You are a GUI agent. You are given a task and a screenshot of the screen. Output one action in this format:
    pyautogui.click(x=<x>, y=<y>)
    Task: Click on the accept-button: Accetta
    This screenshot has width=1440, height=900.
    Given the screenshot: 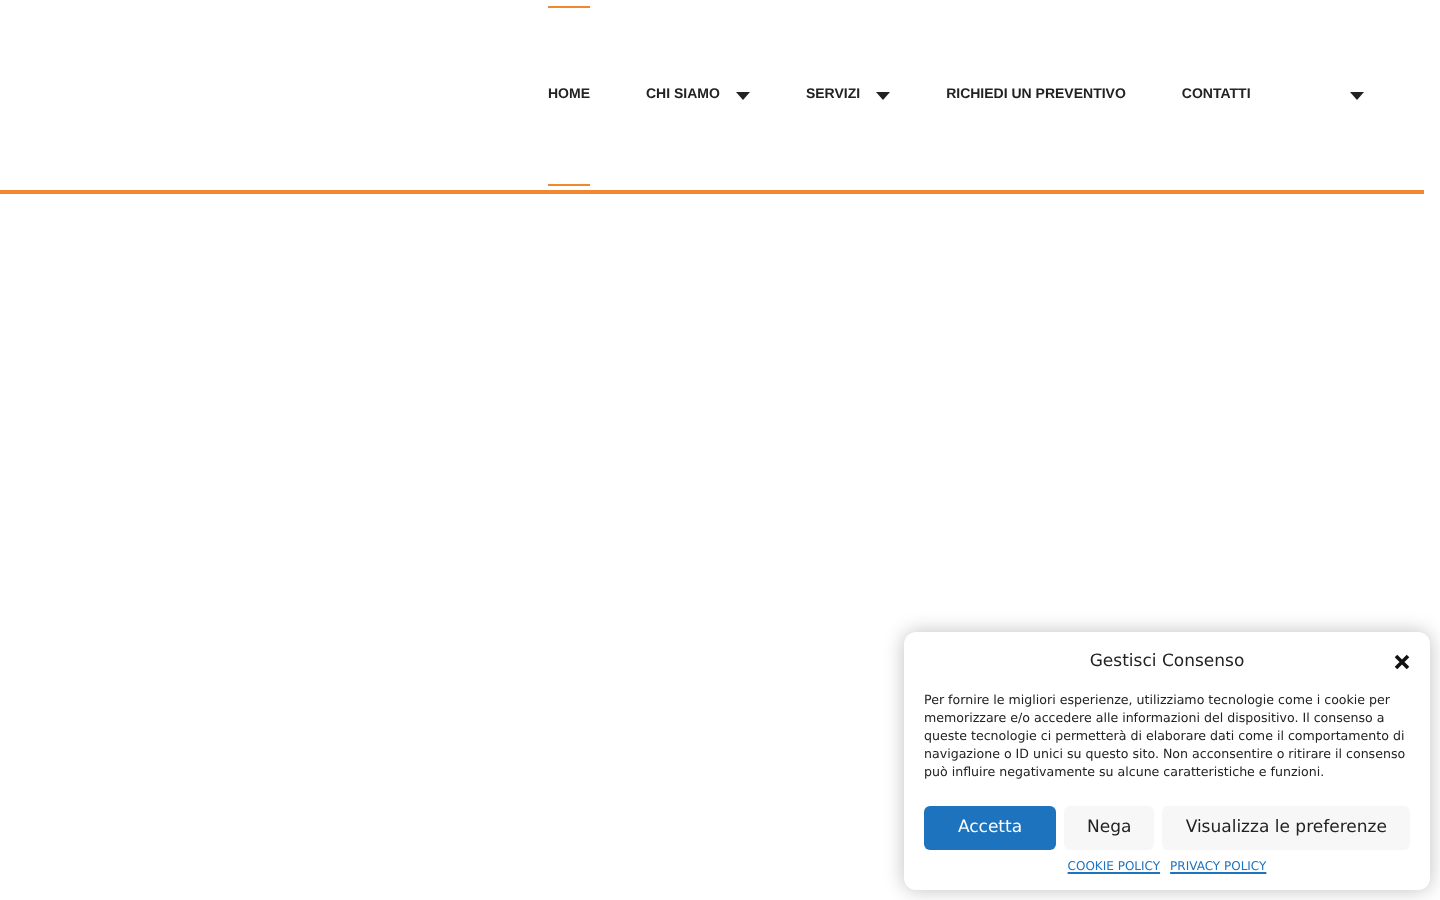 What is the action you would take?
    pyautogui.click(x=990, y=828)
    